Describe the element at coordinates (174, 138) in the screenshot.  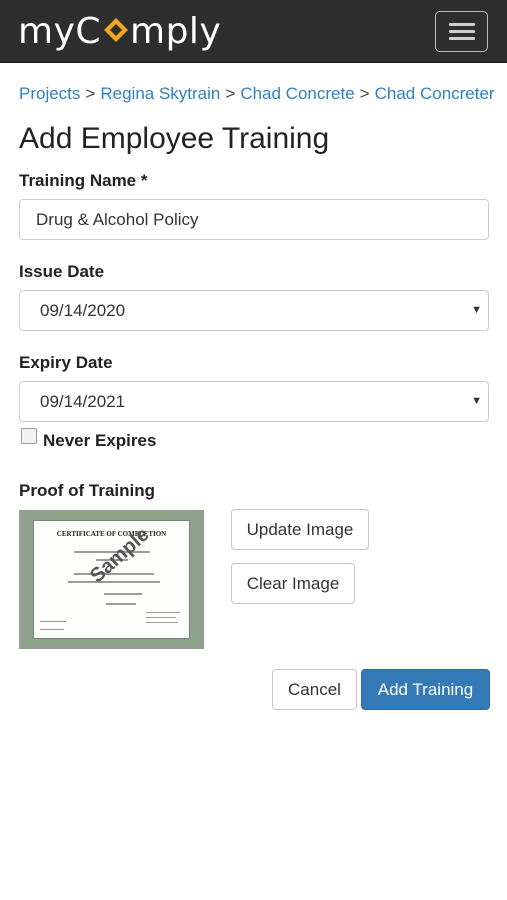
I see `page-title: Add Employee Training` at that location.